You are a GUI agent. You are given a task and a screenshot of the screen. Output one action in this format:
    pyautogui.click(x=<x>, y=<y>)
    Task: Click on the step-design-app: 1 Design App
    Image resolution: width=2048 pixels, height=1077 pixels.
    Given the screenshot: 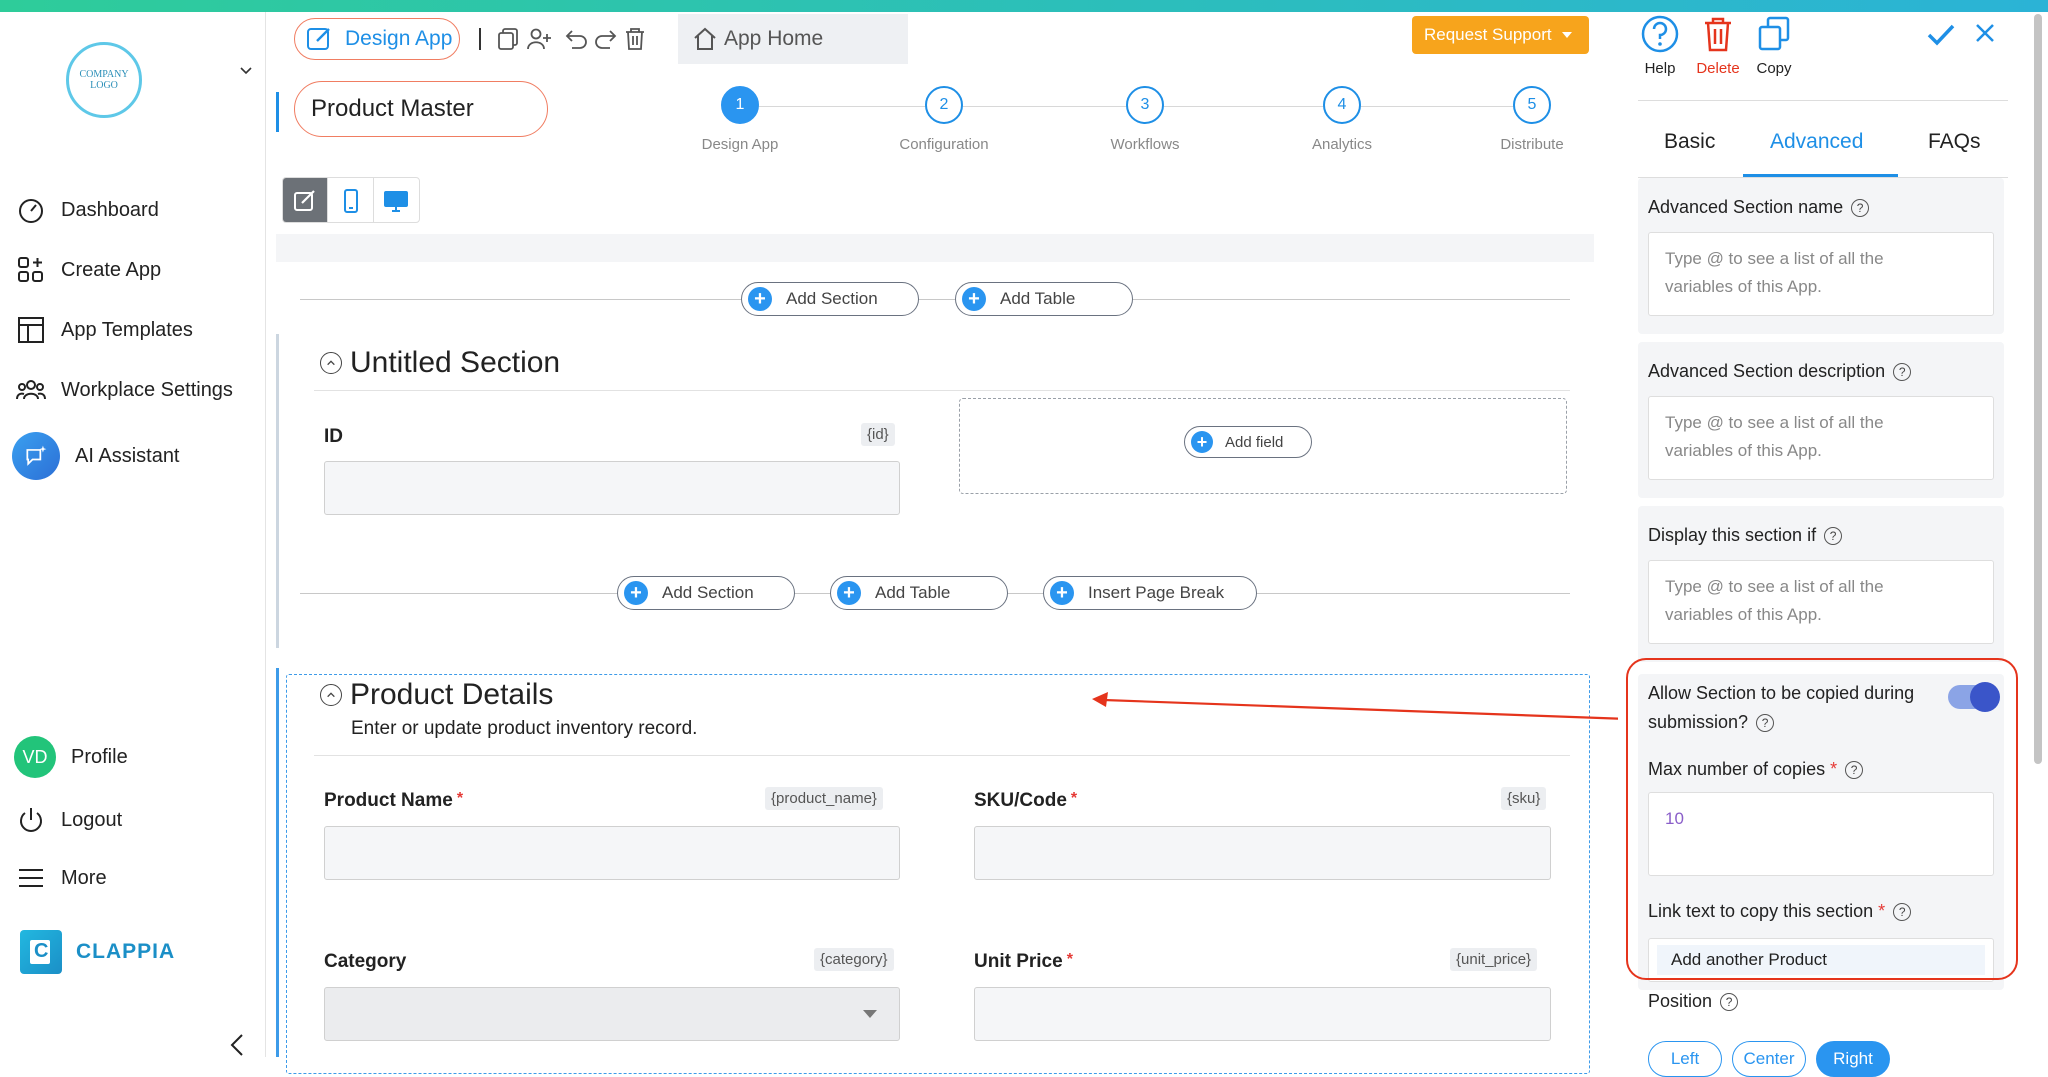 What is the action you would take?
    pyautogui.click(x=740, y=119)
    